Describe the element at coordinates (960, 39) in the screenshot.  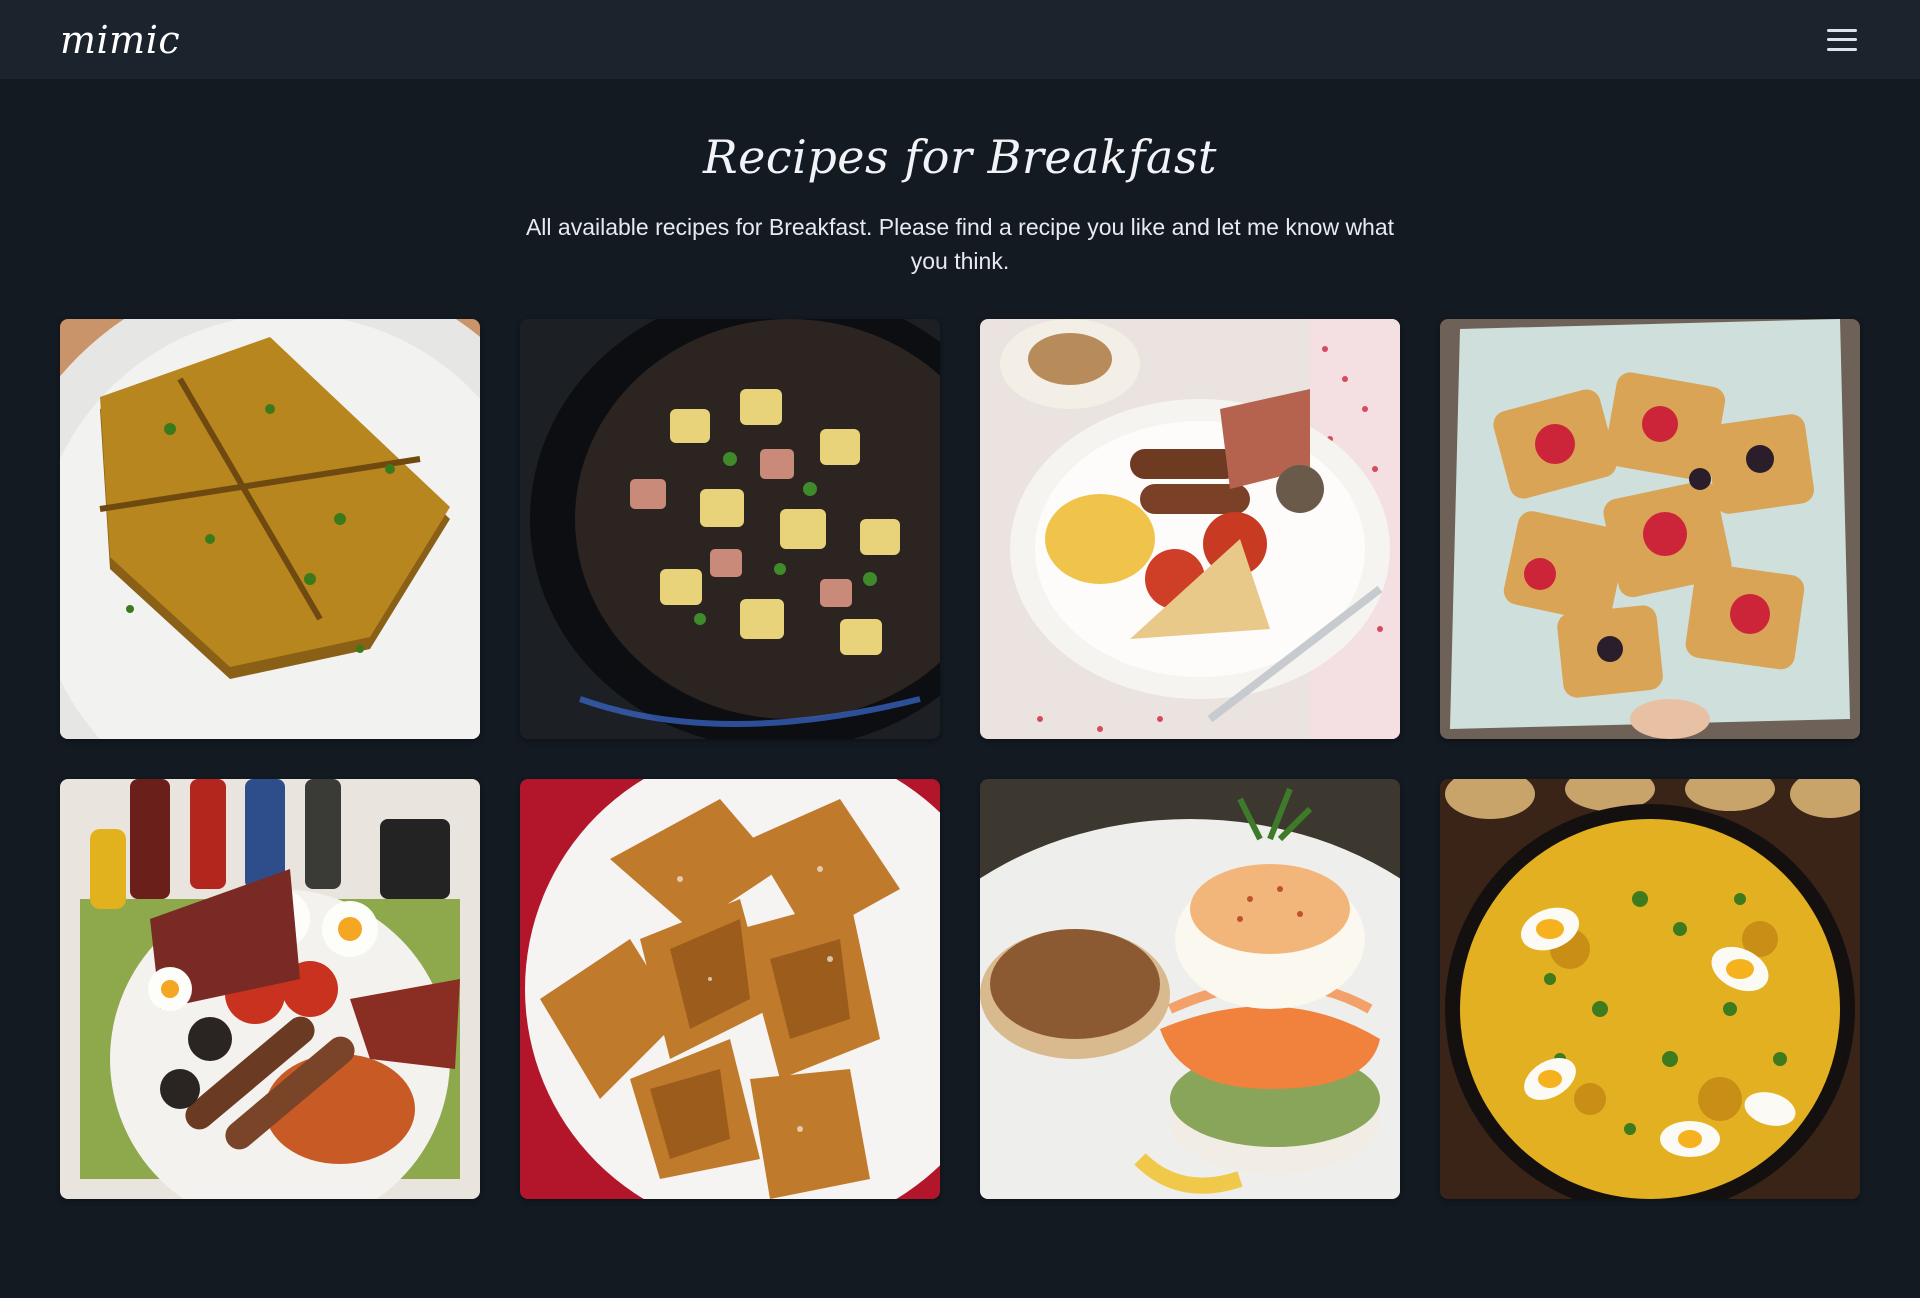
I see `top-navigation-bar: mimic` at that location.